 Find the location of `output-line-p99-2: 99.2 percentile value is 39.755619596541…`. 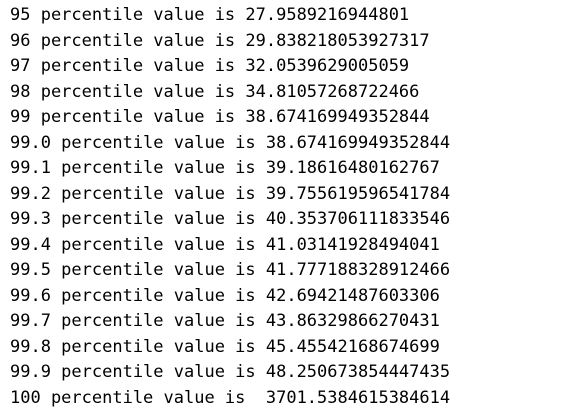

output-line-p99-2: 99.2 percentile value is 39.755619596541… is located at coordinates (230, 193).